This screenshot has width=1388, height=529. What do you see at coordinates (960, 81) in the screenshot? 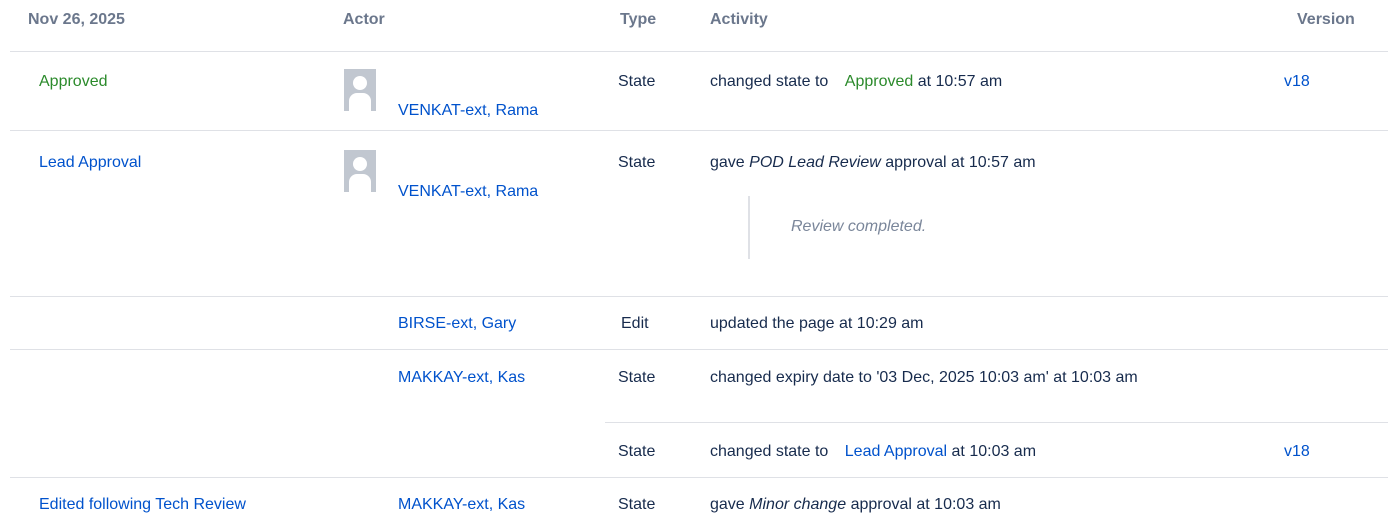
I see `activity-suffix: at 10:57 am` at bounding box center [960, 81].